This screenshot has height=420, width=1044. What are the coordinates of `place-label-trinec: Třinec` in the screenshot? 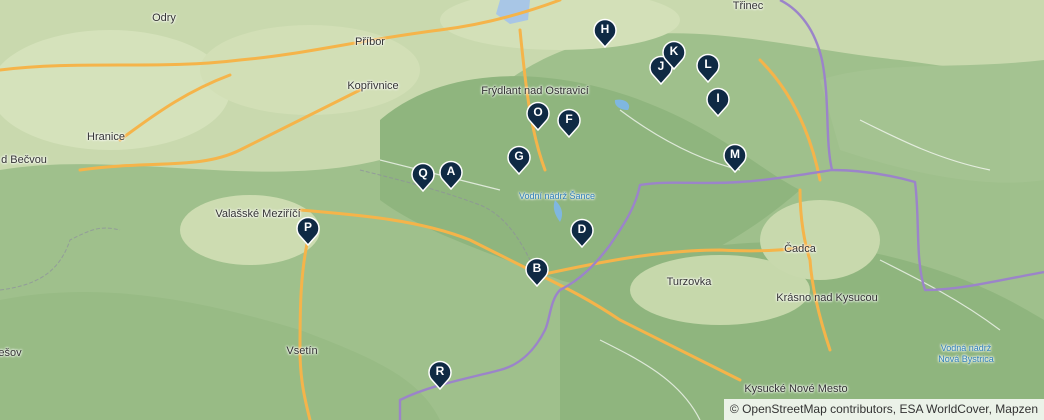 It's located at (748, 6).